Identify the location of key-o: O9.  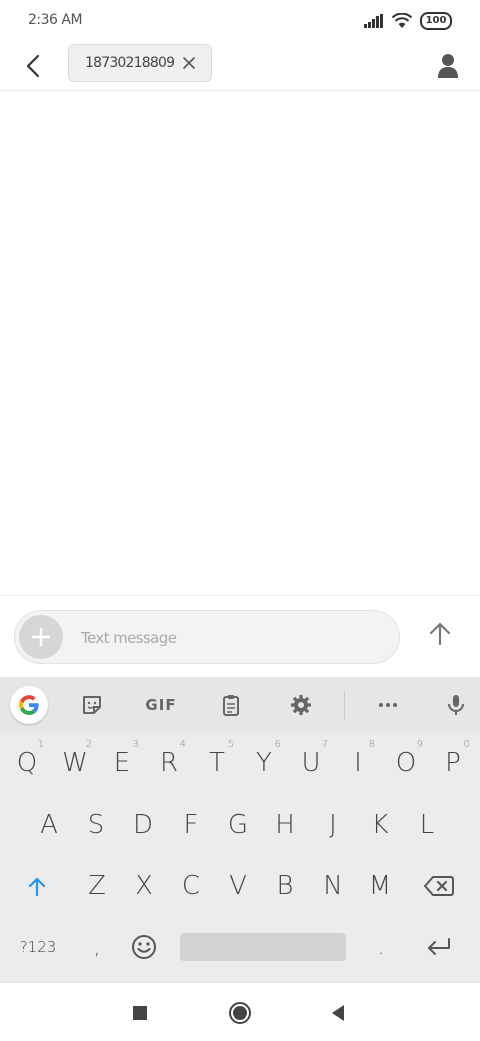
(406, 763).